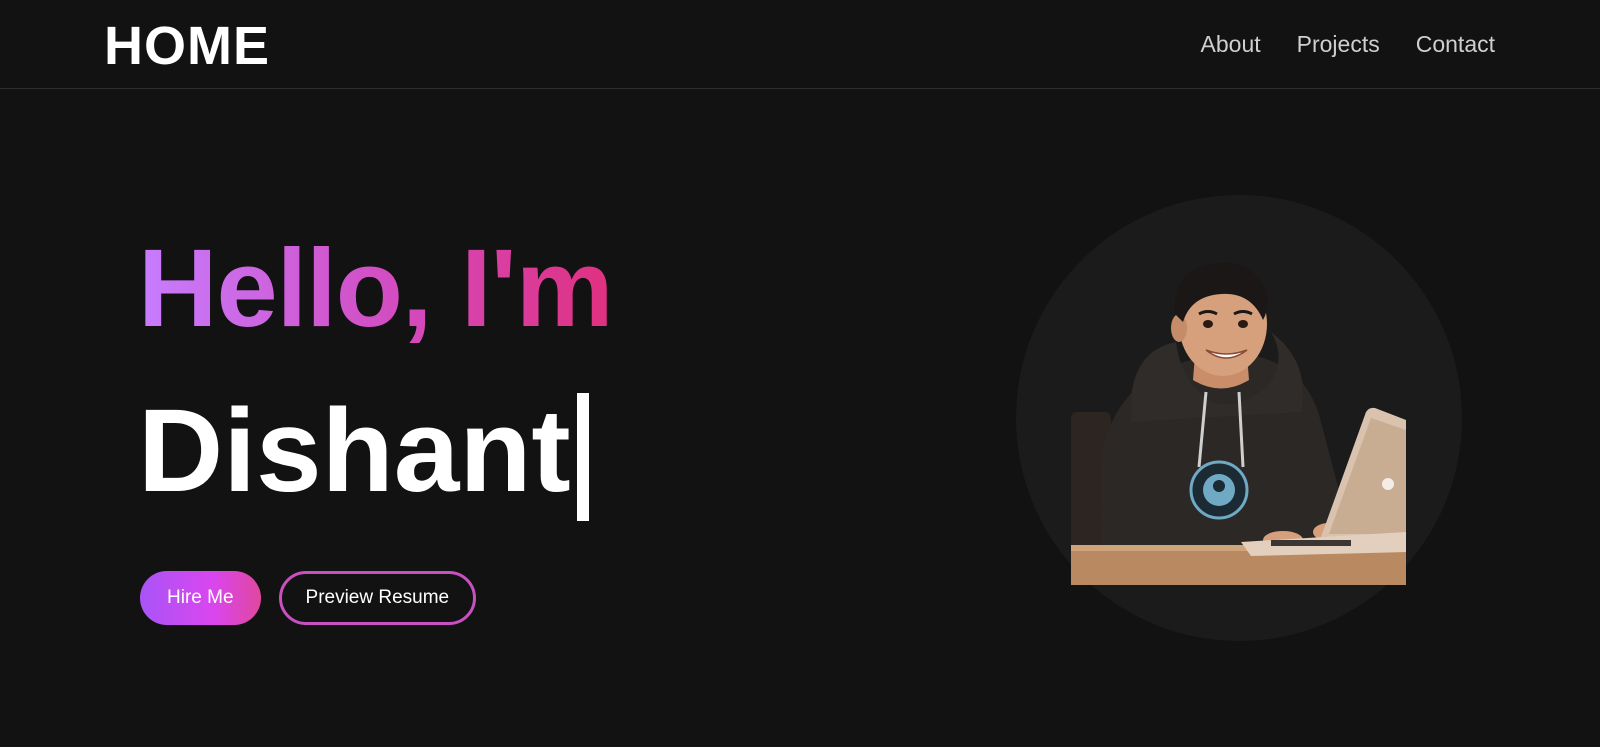 The width and height of the screenshot is (1600, 747). What do you see at coordinates (582, 457) in the screenshot?
I see `typing-cursor-icon` at bounding box center [582, 457].